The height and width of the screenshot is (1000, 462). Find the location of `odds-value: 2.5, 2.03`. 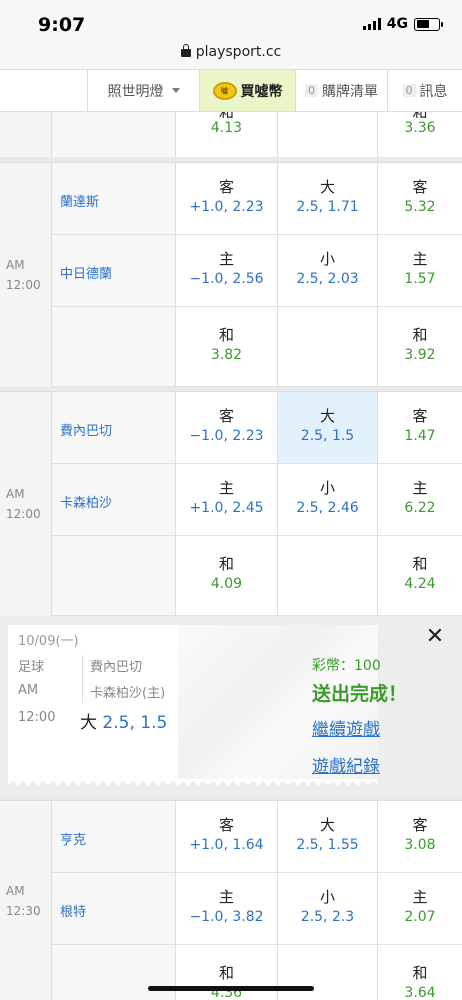

odds-value: 2.5, 2.03 is located at coordinates (327, 279).